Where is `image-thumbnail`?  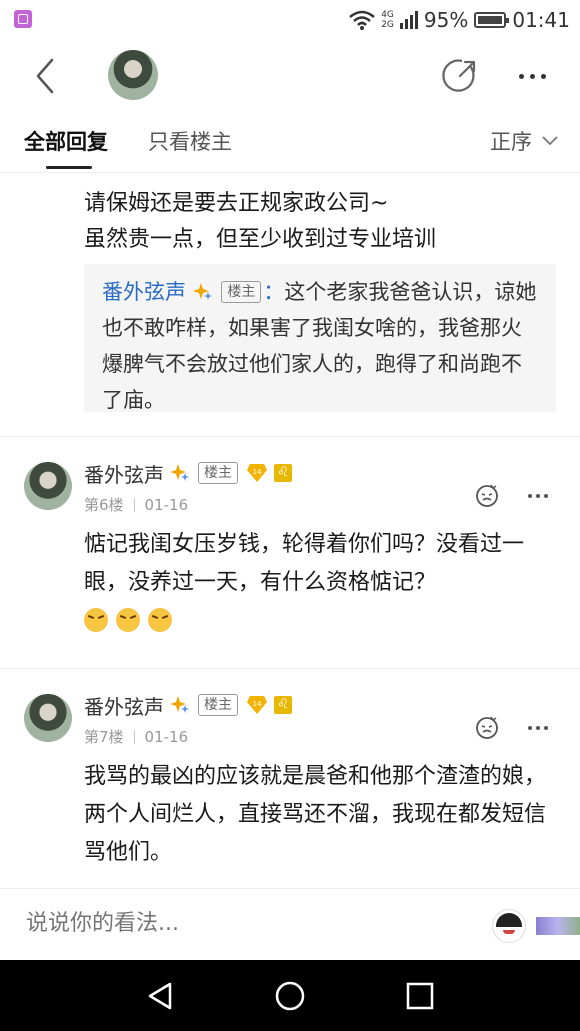
image-thumbnail is located at coordinates (558, 926).